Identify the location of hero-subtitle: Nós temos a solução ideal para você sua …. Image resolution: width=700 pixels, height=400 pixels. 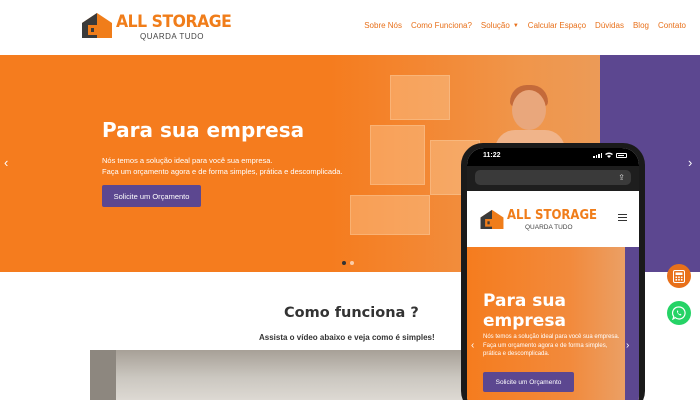
(222, 166).